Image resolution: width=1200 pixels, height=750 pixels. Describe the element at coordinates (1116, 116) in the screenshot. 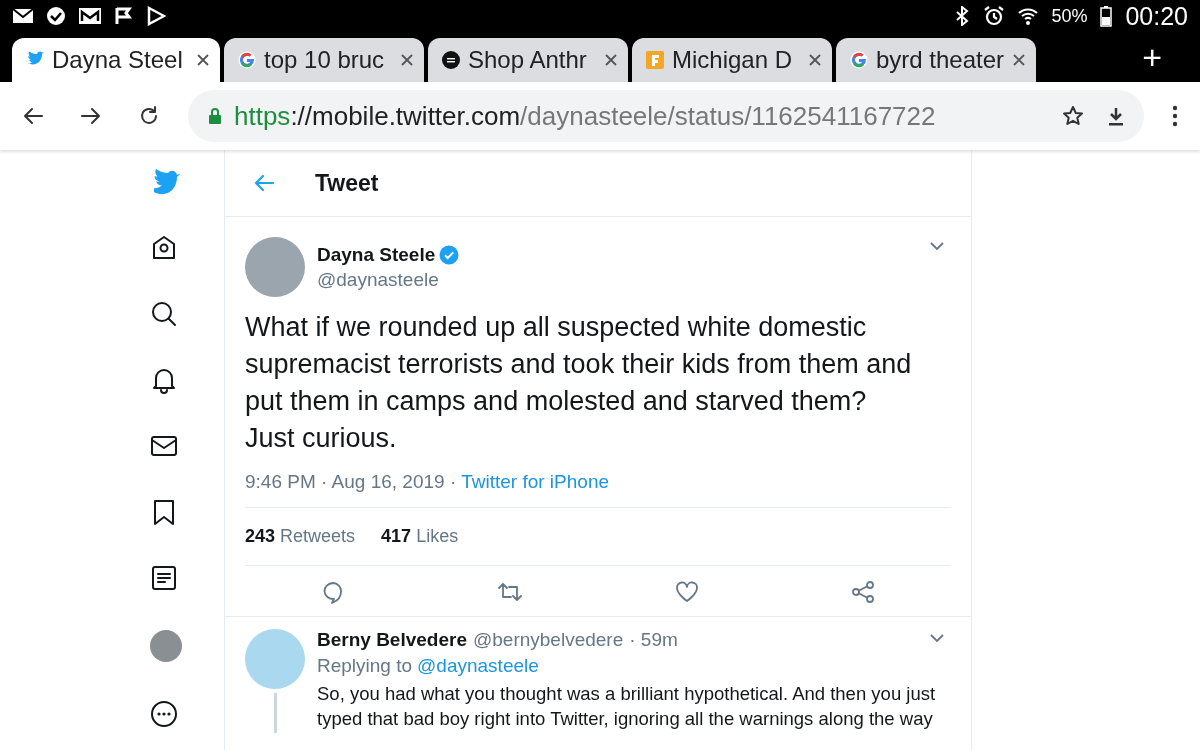

I see `download-icon` at that location.